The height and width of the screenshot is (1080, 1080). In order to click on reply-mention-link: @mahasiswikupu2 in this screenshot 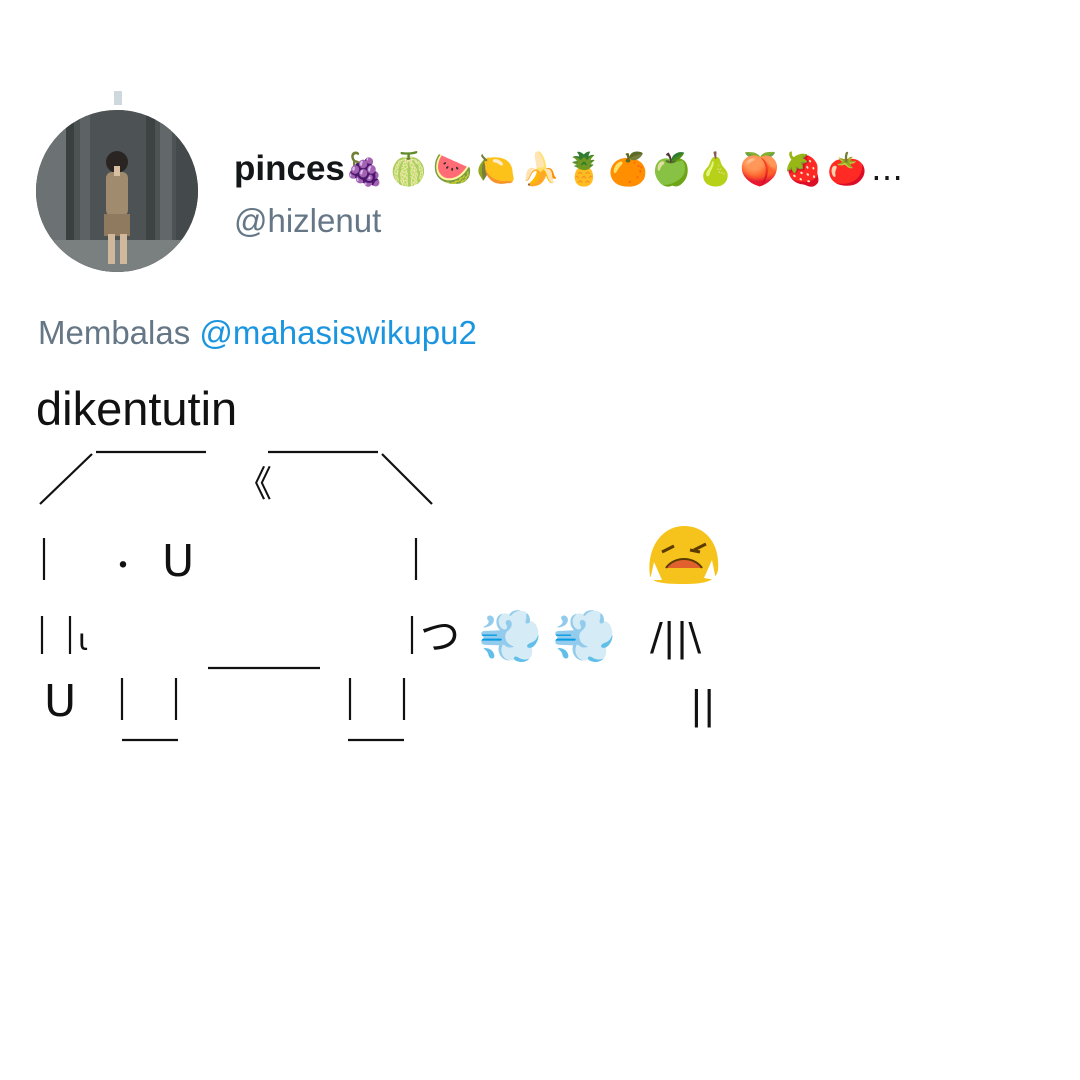, I will do `click(337, 332)`.